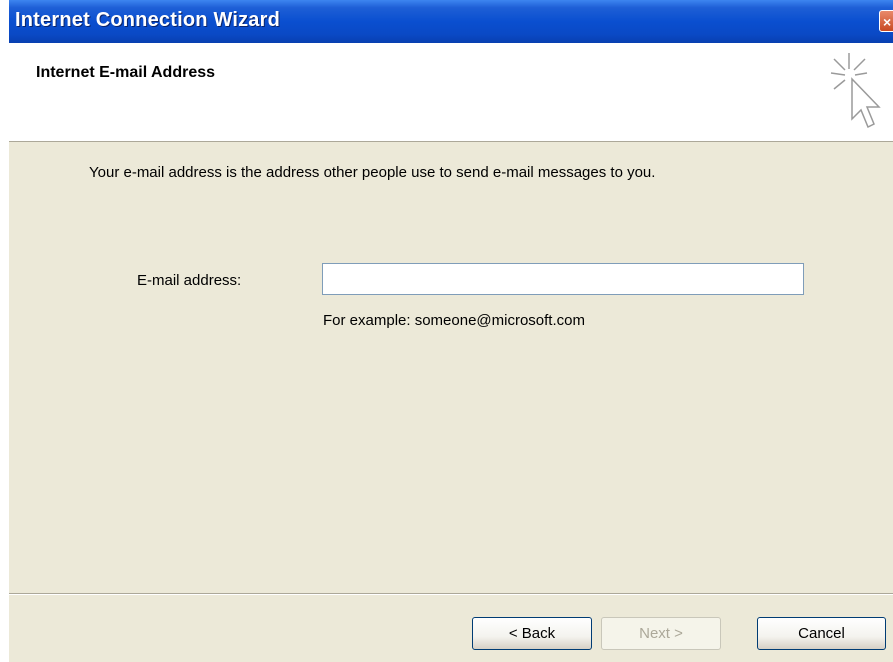 This screenshot has width=893, height=662. I want to click on next-button: Next >, so click(661, 633).